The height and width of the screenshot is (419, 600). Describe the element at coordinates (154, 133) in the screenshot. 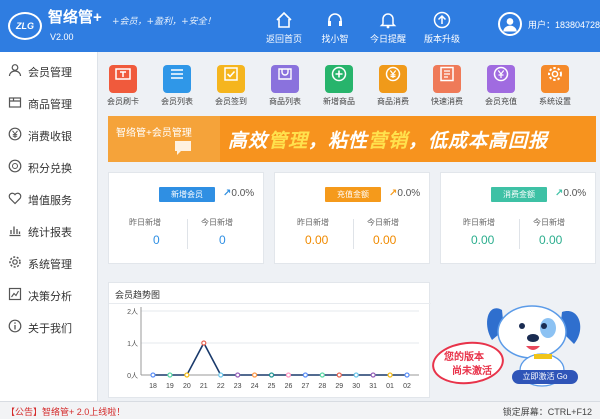

I see `banner-subtitle: 智络管+会员管理` at that location.